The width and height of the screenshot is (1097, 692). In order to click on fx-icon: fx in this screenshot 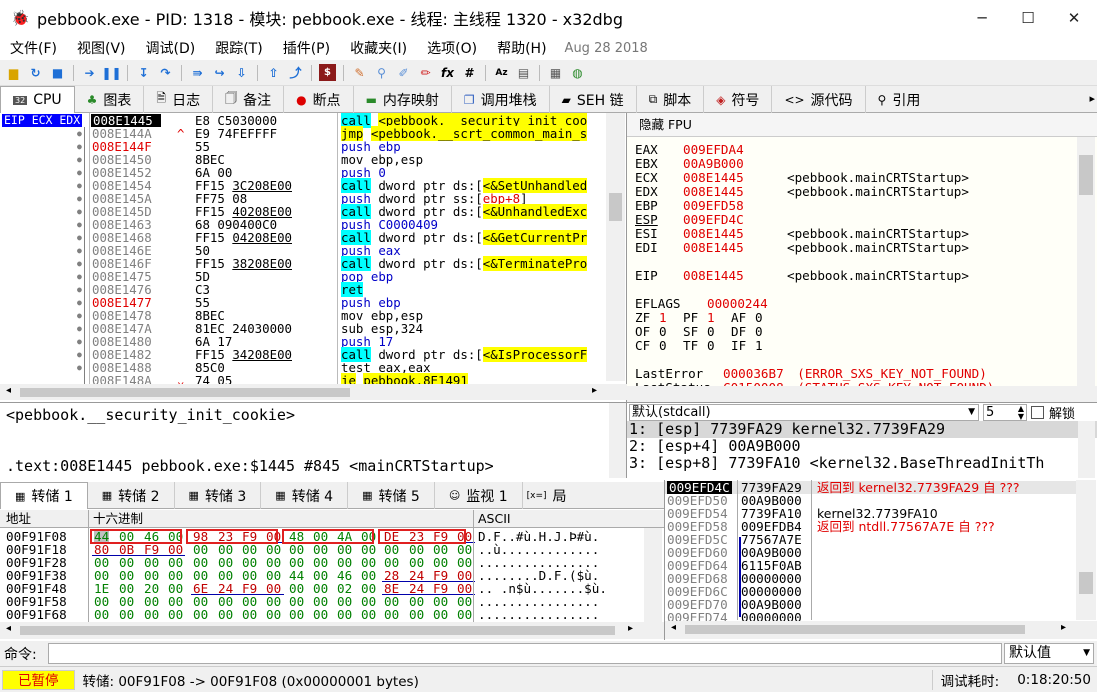, I will do `click(447, 72)`.